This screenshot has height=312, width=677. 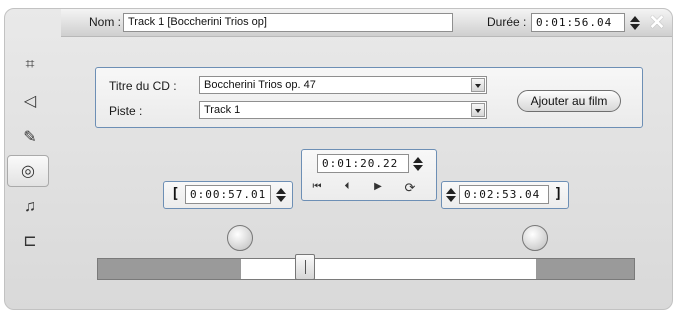 I want to click on cd-audio-icon: ◎, so click(x=28, y=171).